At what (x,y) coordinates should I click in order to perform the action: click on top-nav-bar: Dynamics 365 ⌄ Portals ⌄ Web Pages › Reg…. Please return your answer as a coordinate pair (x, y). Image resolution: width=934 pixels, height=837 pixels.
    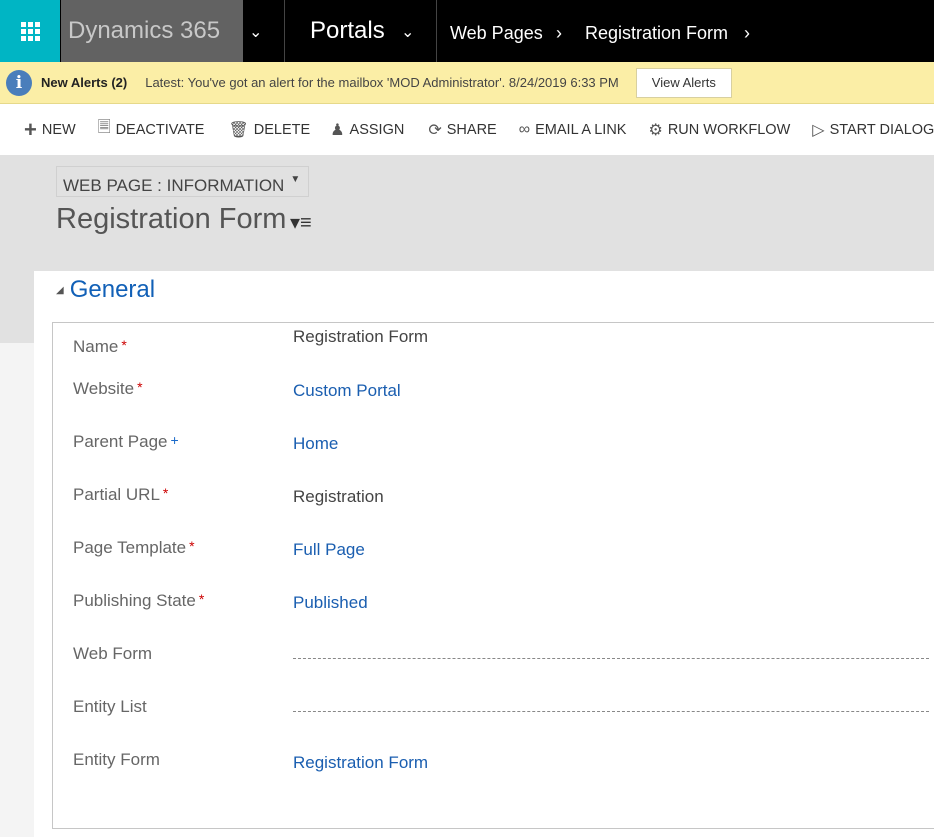
    Looking at the image, I should click on (467, 31).